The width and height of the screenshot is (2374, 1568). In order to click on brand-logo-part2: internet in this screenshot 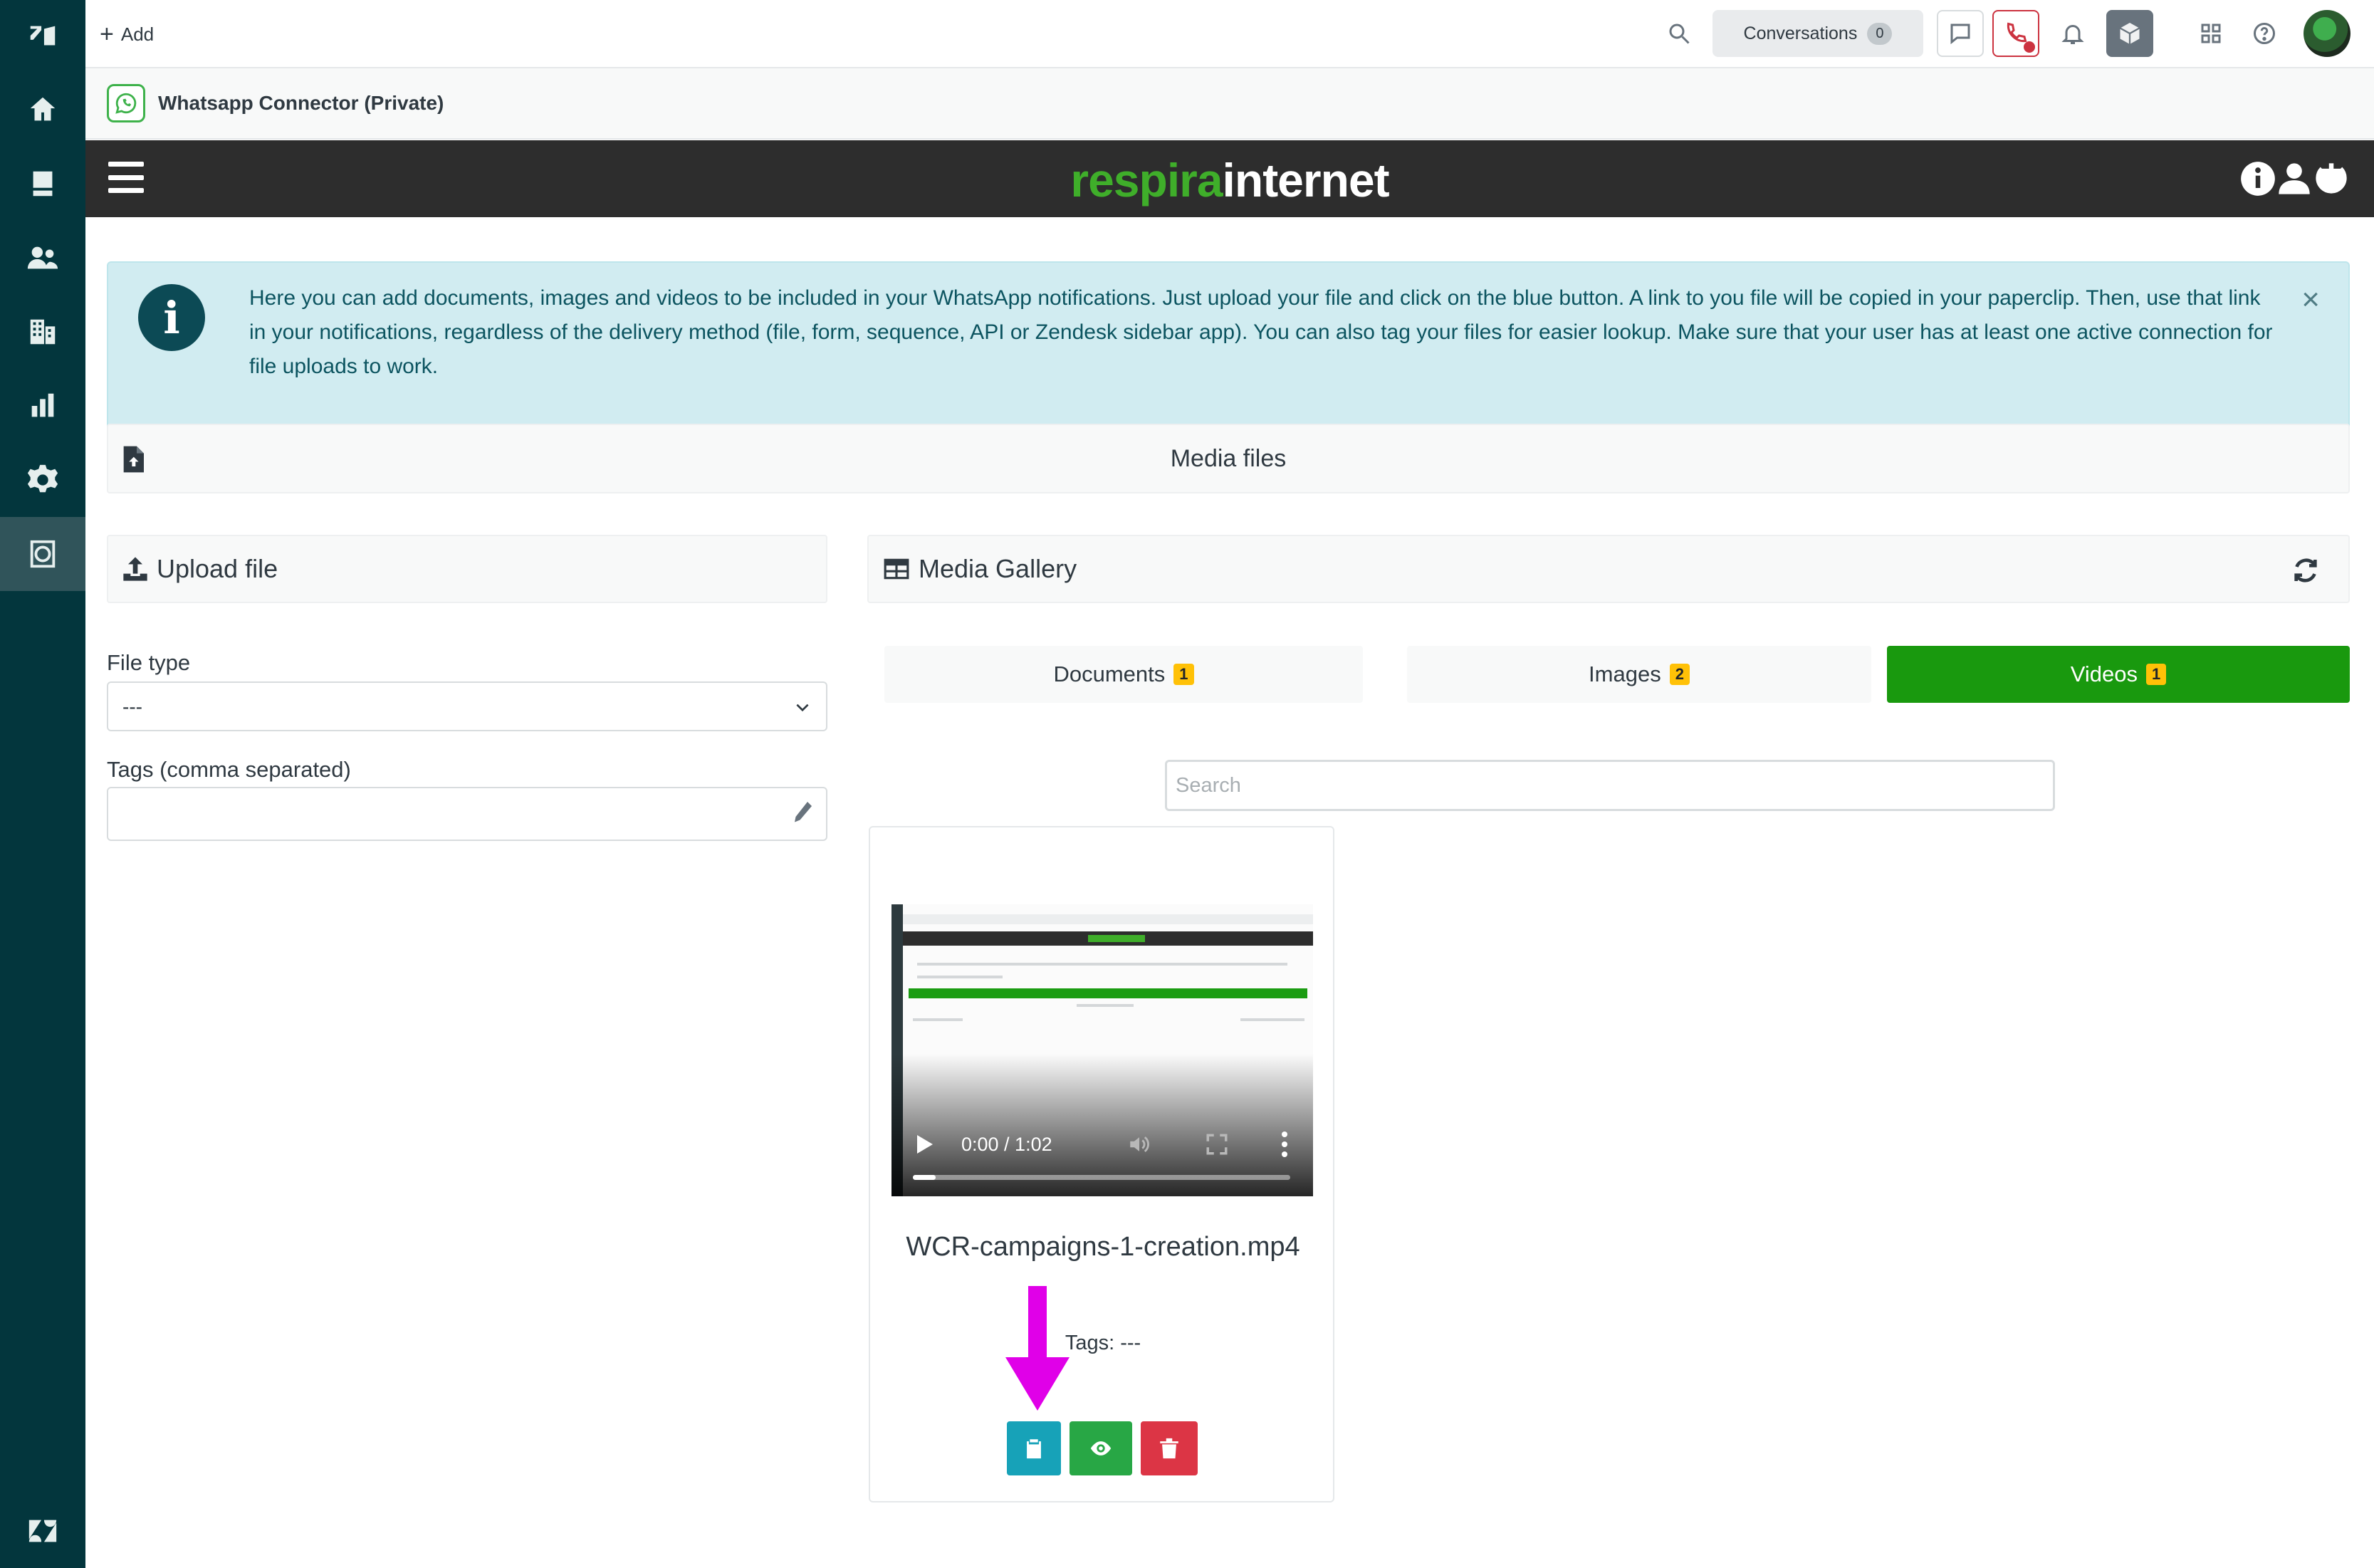, I will do `click(1306, 180)`.